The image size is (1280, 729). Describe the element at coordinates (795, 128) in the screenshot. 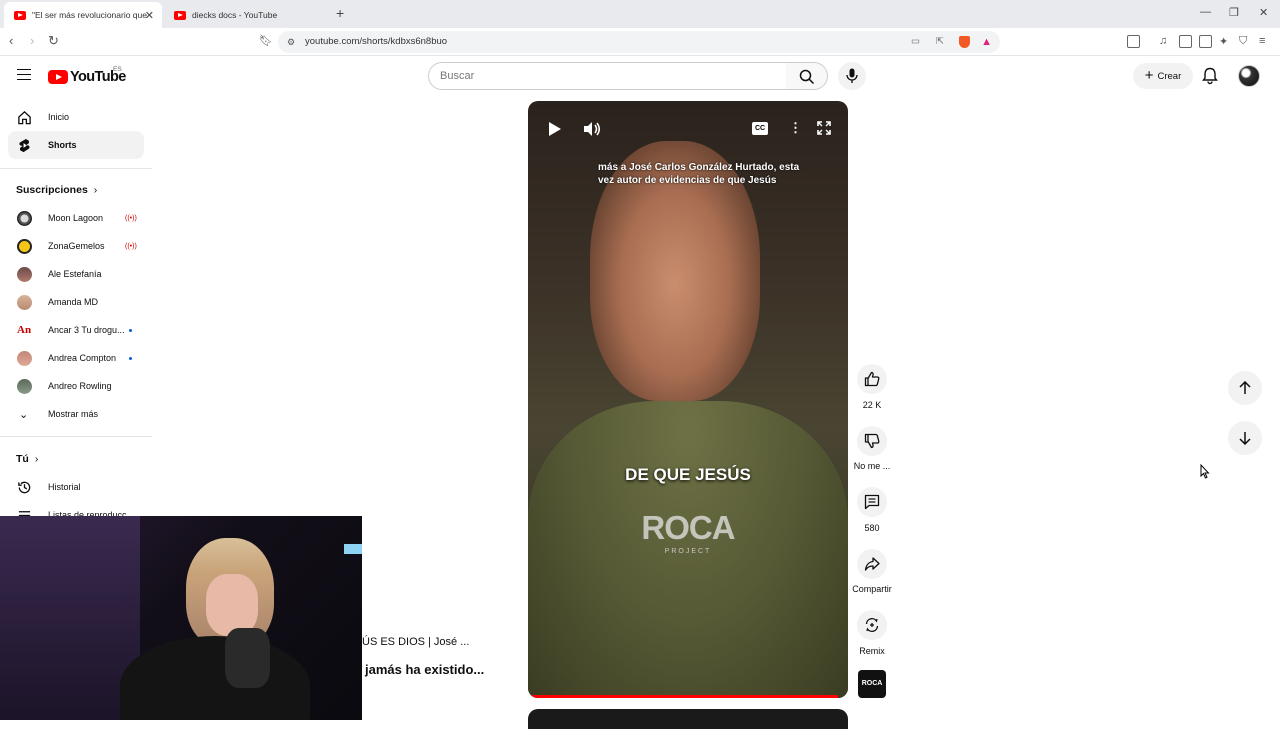

I see `more-options-icon: ⋮` at that location.